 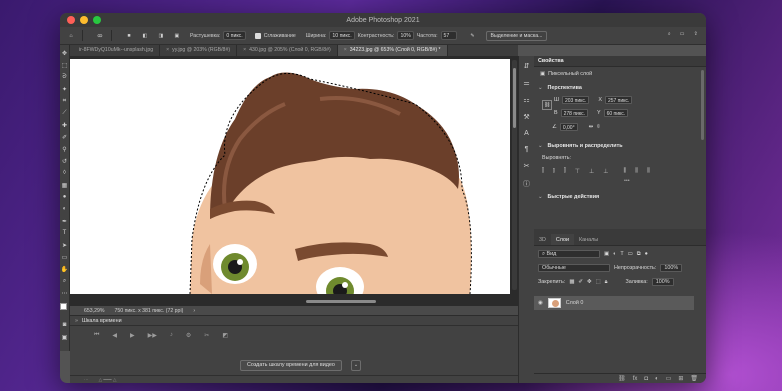 I want to click on color-swatches, so click(x=65, y=308).